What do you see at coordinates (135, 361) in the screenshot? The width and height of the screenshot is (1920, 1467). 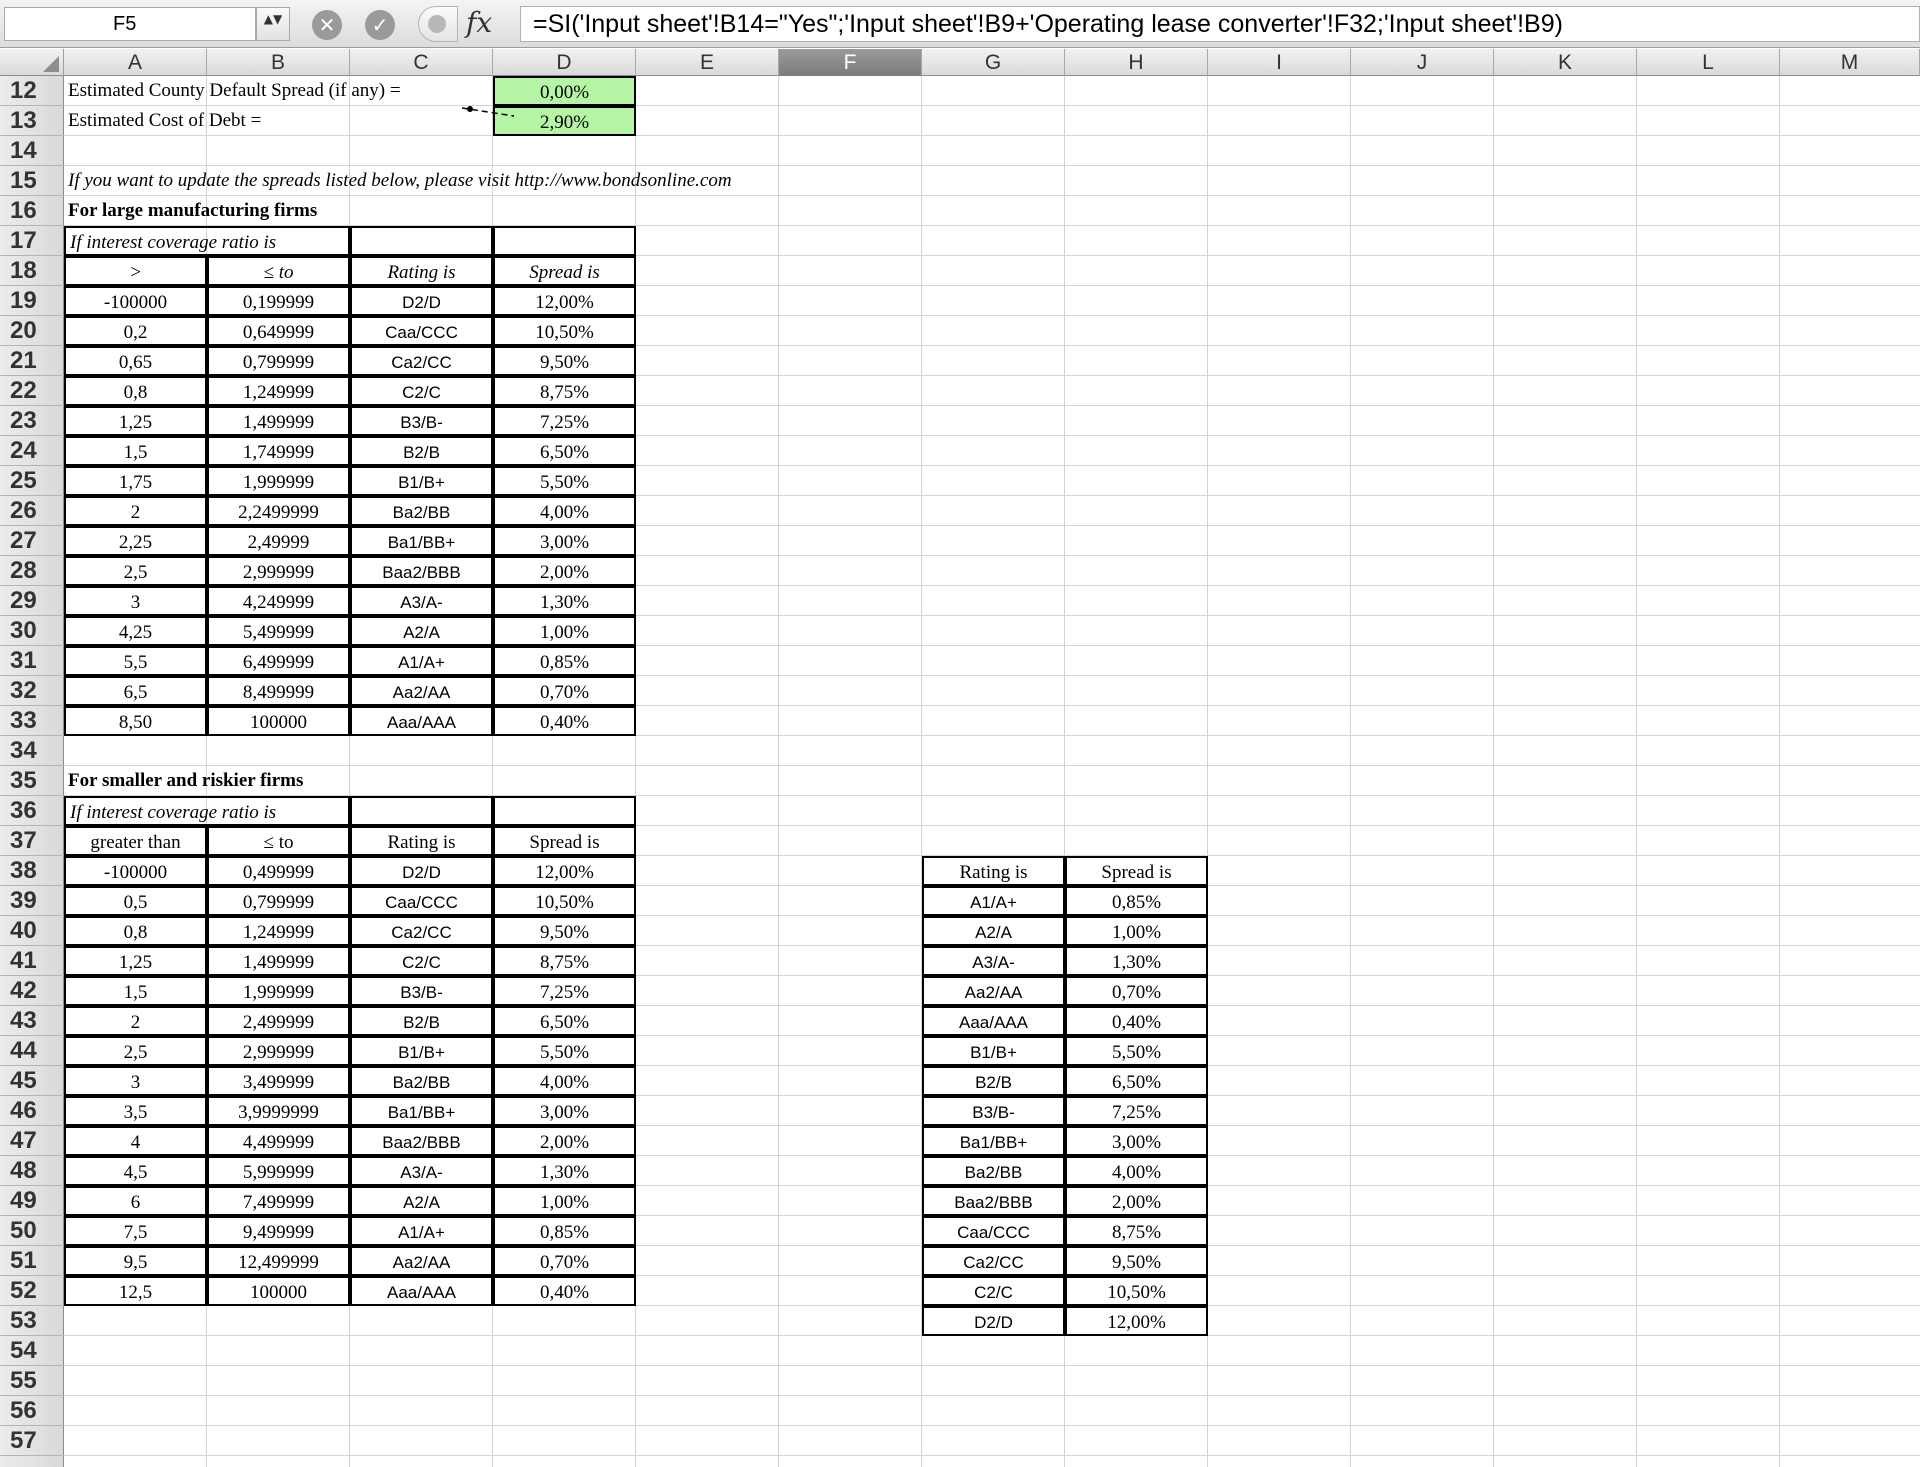 I see `large-table-cell: 0,65` at bounding box center [135, 361].